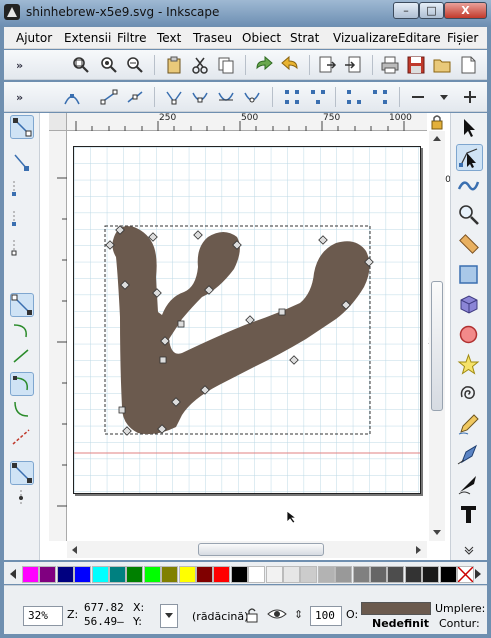 This screenshot has width=491, height=638. I want to click on show-outline-button, so click(22, 163).